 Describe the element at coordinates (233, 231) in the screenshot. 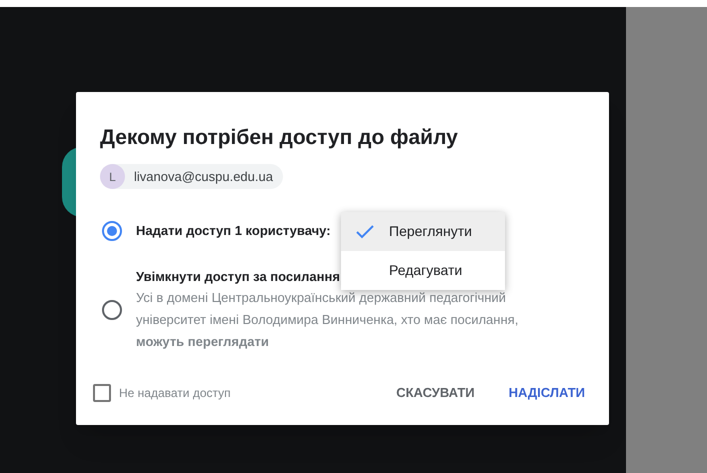

I see `option-label: Надати доступ 1 користувачу:` at that location.